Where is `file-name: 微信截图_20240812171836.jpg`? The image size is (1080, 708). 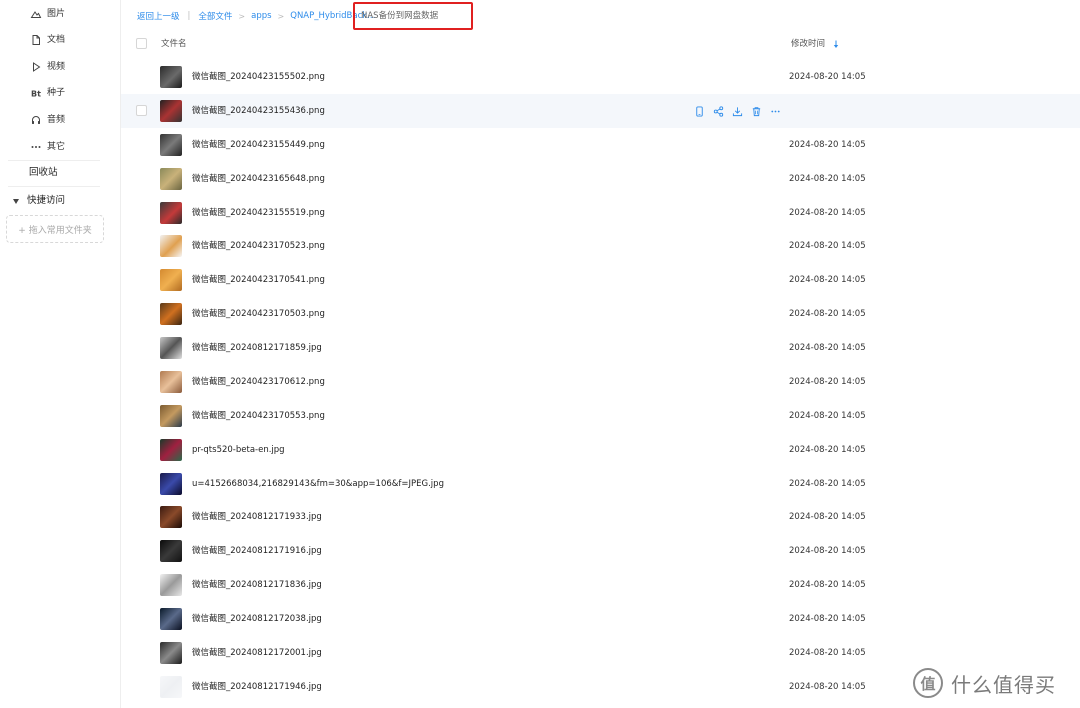 file-name: 微信截图_20240812171836.jpg is located at coordinates (257, 585).